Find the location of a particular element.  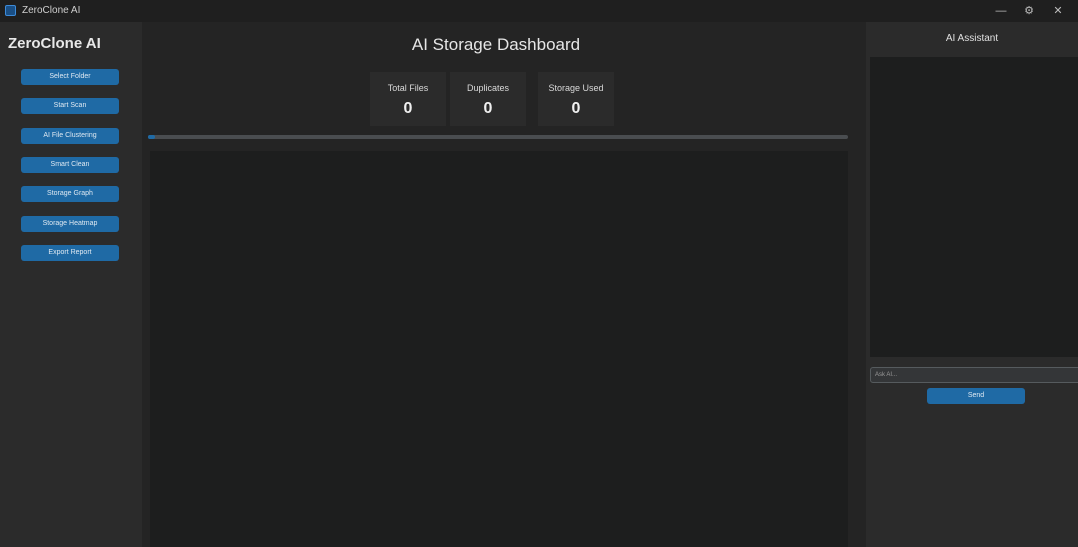

page-title: AI Storage Dashboard is located at coordinates (496, 44).